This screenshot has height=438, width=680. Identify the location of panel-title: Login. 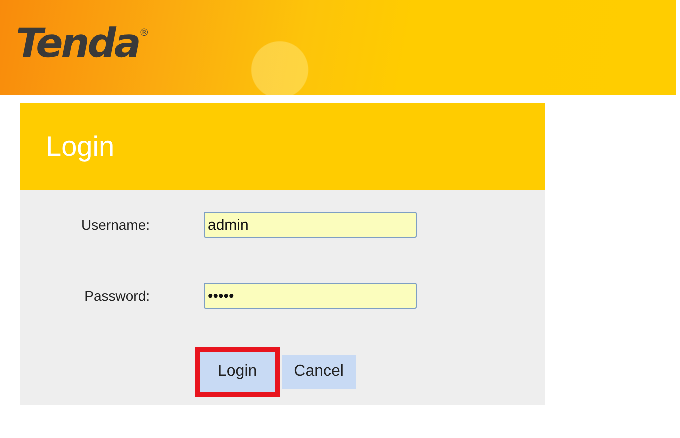
(80, 146).